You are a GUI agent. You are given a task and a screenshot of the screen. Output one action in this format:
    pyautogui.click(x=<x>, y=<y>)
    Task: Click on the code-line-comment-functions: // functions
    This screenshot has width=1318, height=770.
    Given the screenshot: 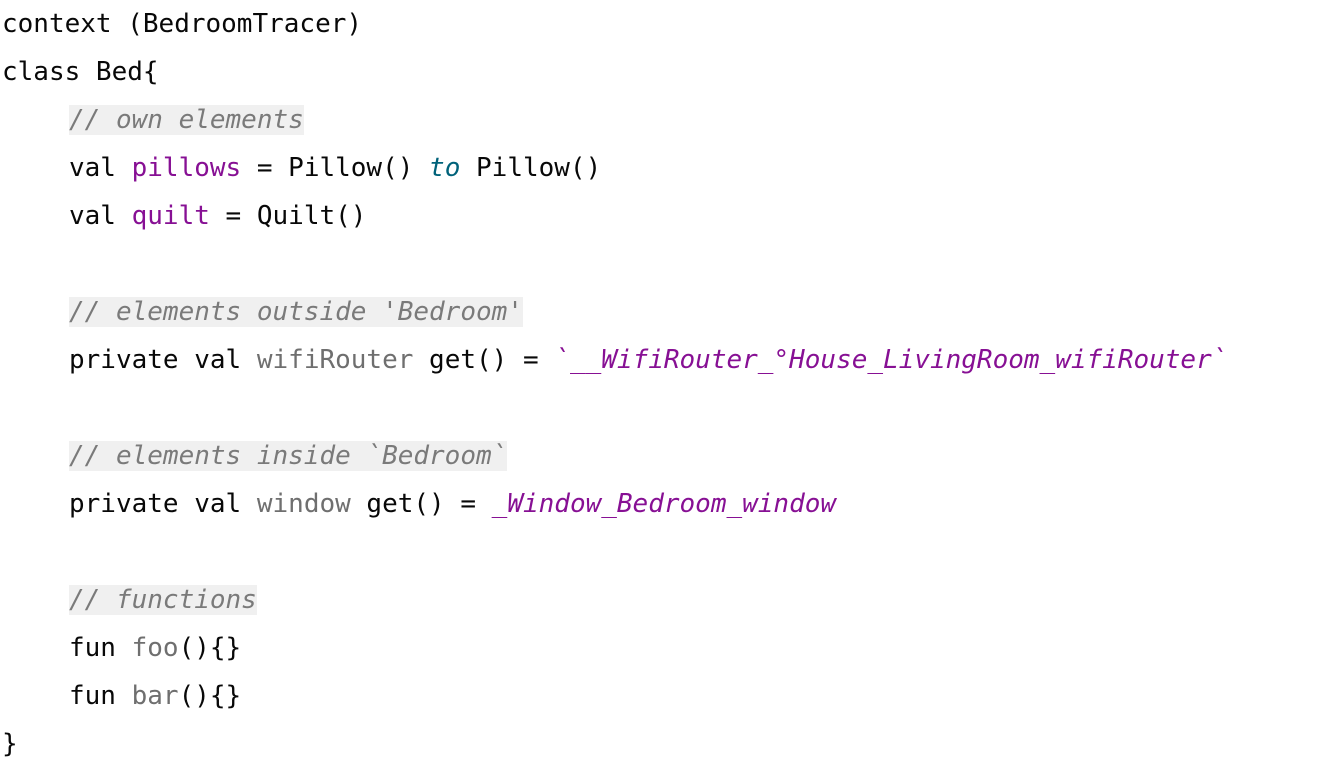 What is the action you would take?
    pyautogui.click(x=129, y=600)
    